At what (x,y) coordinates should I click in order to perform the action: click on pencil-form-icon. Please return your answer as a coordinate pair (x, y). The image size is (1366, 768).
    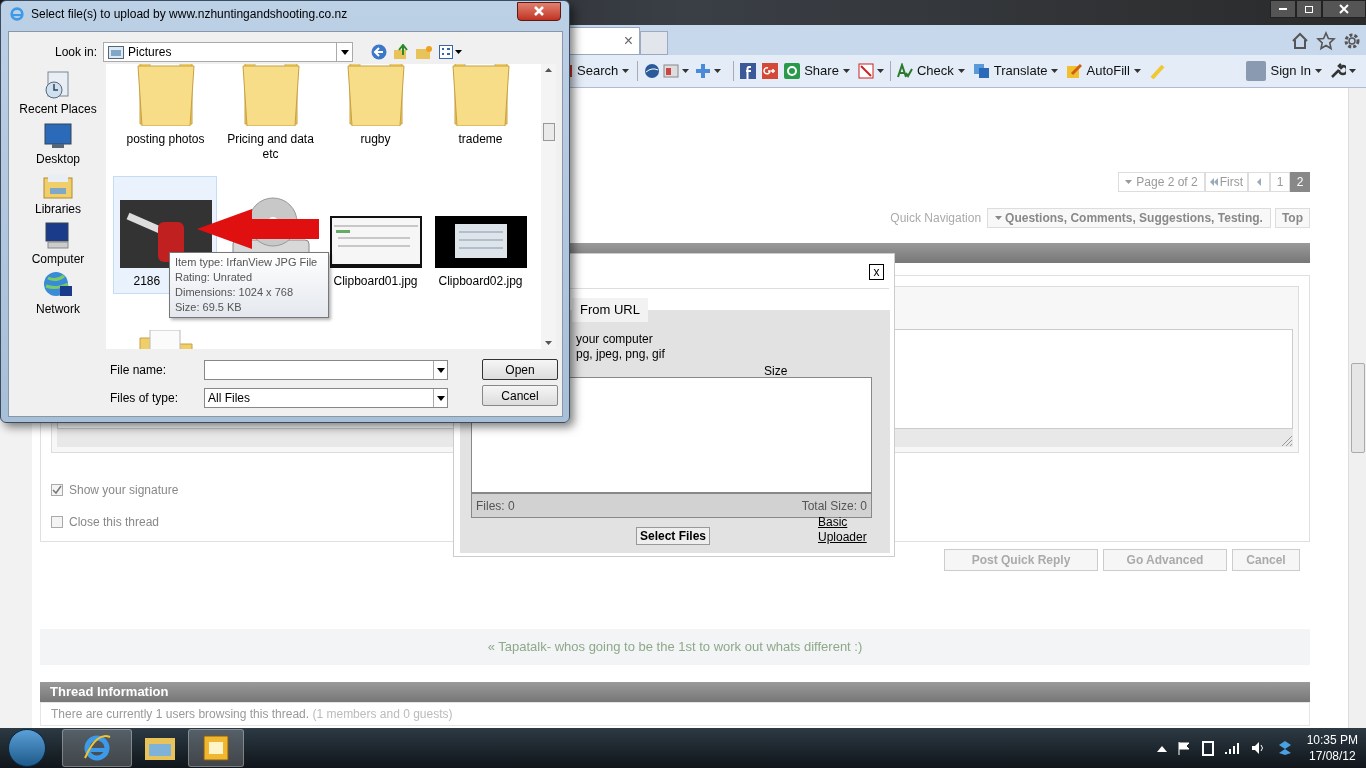
    Looking at the image, I should click on (1074, 71).